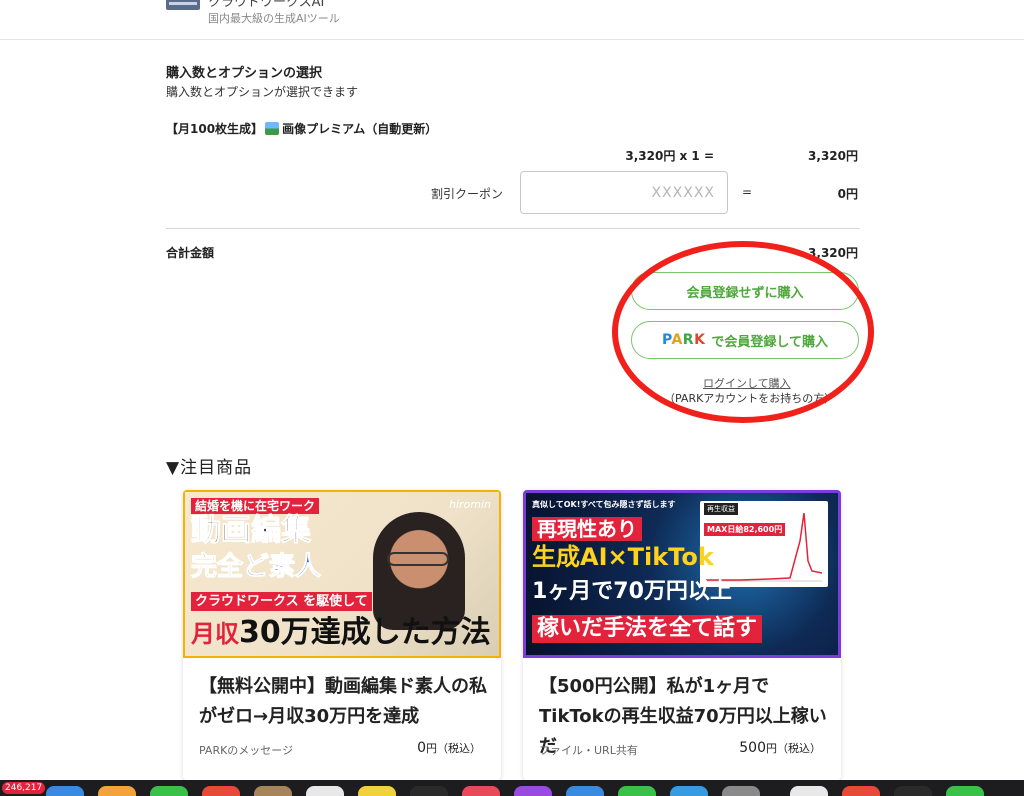 The image size is (1024, 796). What do you see at coordinates (377, 791) in the screenshot?
I see `notes-icon` at bounding box center [377, 791].